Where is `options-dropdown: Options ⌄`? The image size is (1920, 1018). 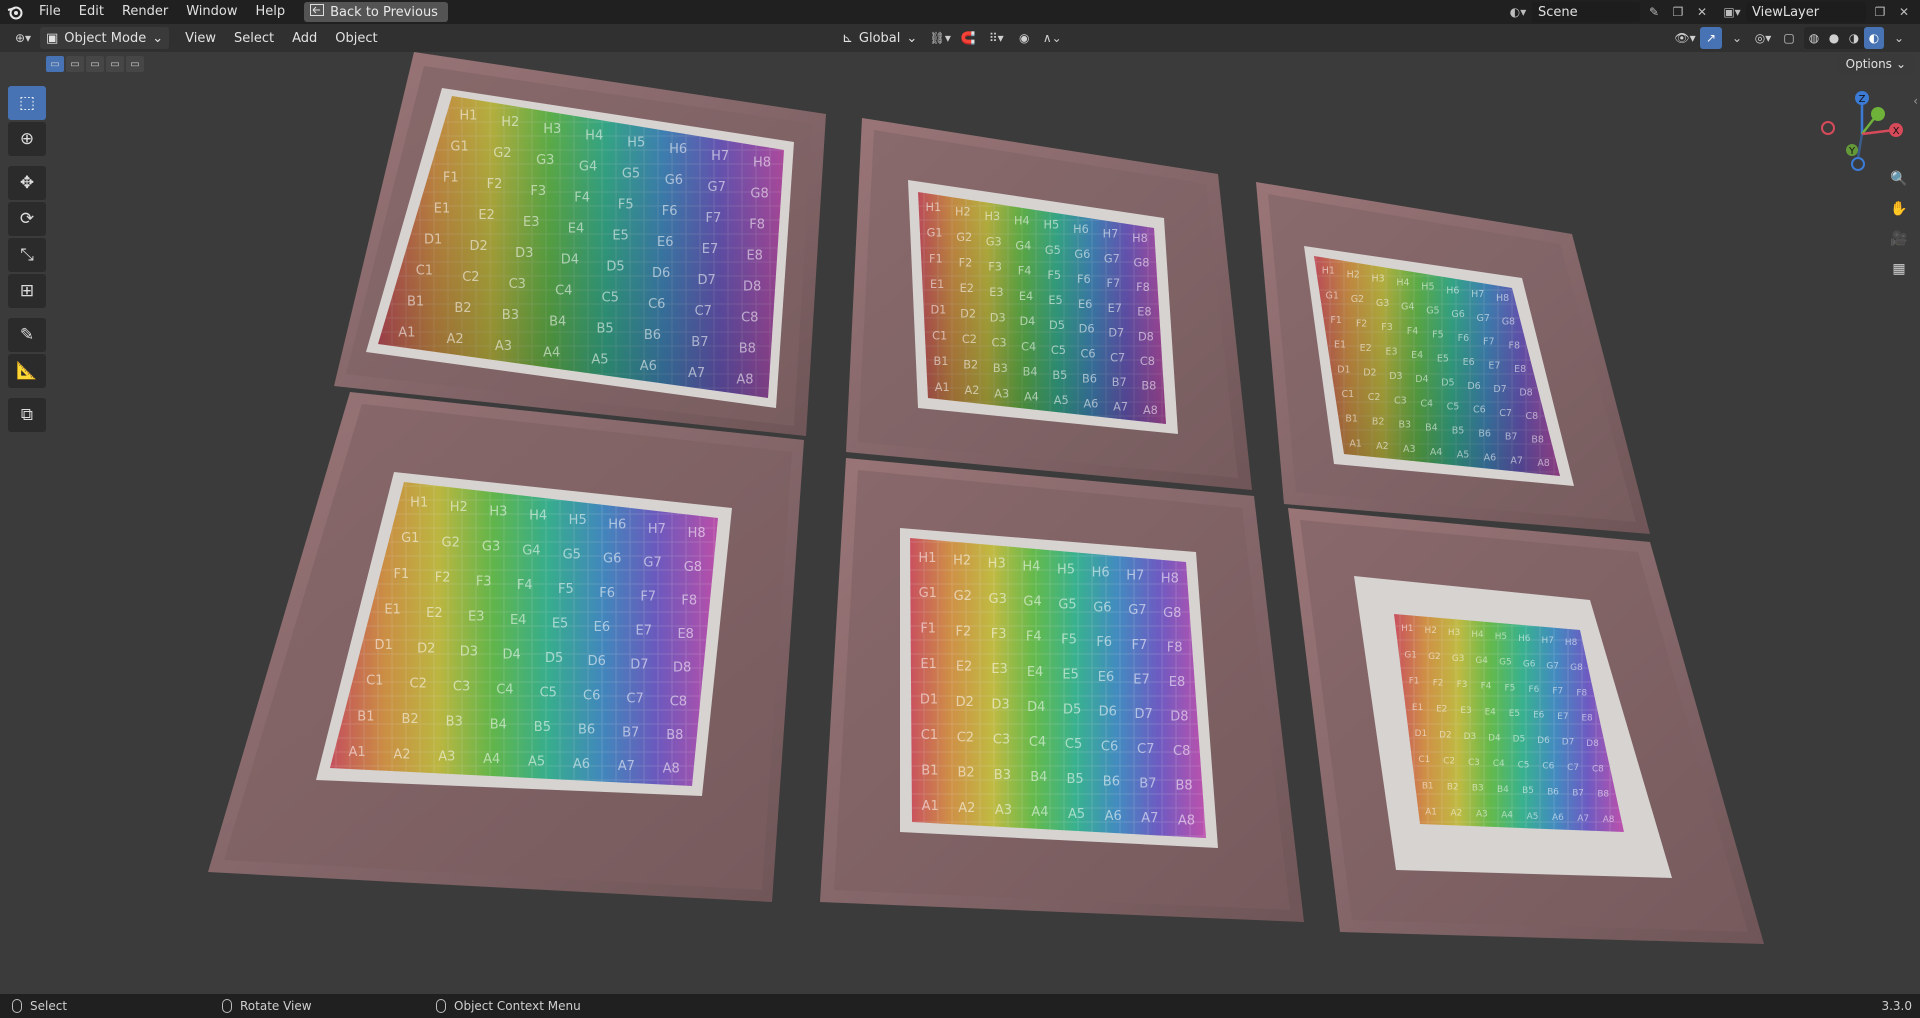 options-dropdown: Options ⌄ is located at coordinates (1875, 64).